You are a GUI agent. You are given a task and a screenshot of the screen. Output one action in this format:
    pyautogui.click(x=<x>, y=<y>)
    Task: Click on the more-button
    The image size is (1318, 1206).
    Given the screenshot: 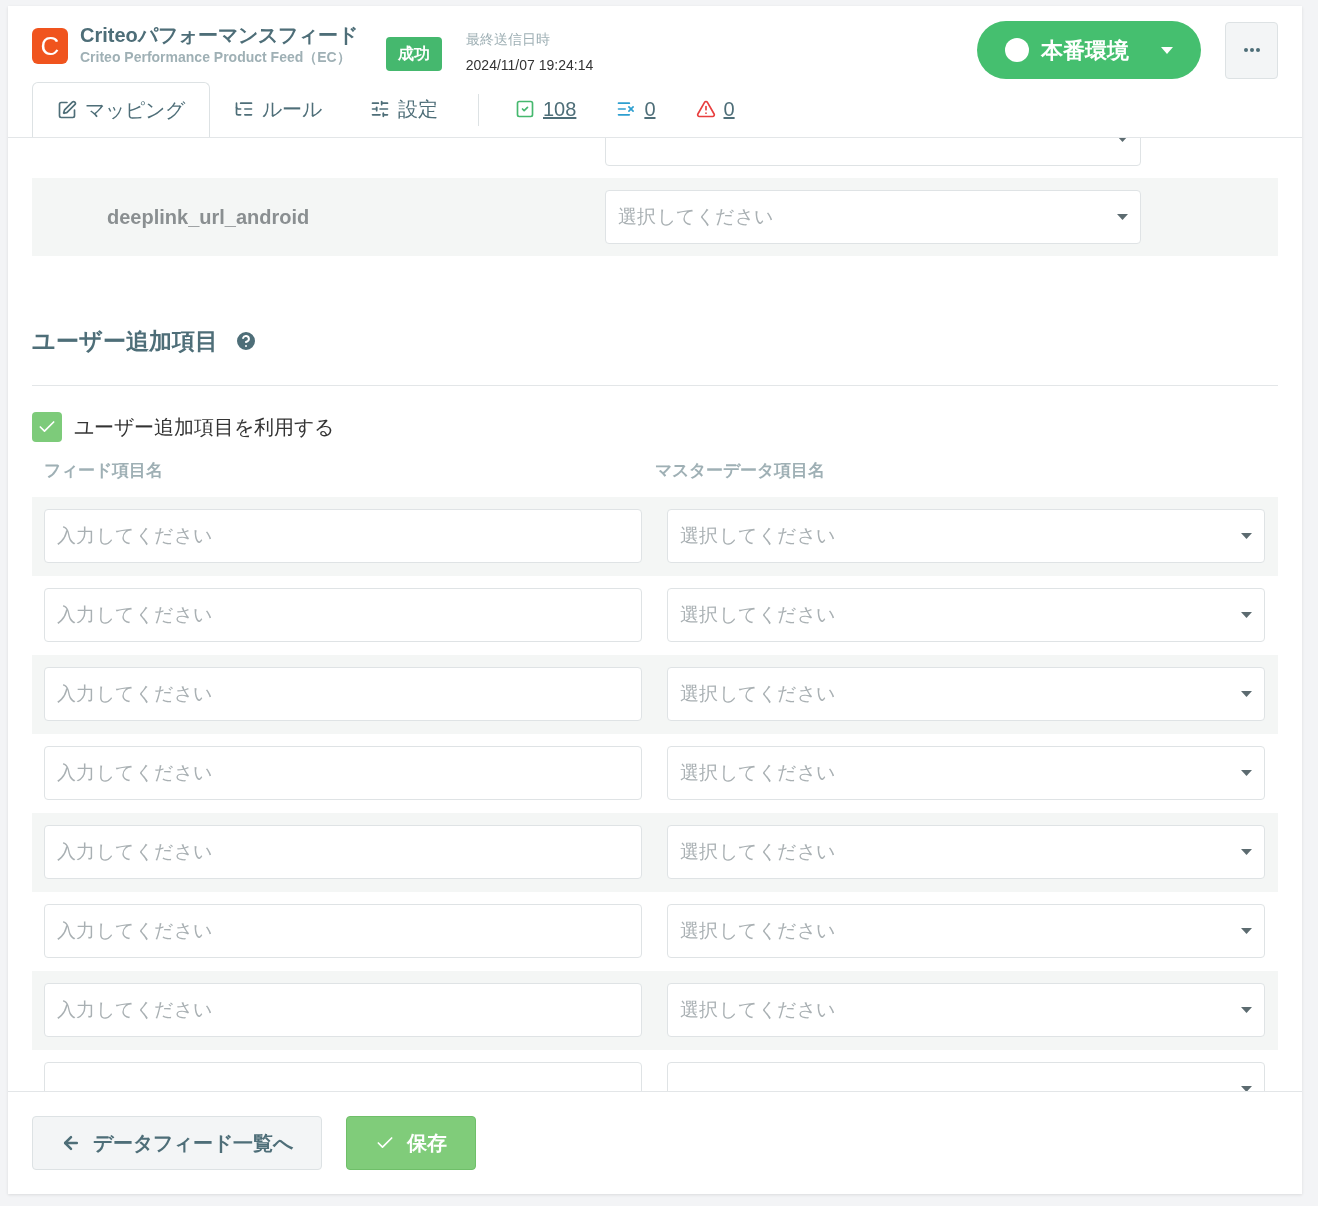 What is the action you would take?
    pyautogui.click(x=1251, y=50)
    